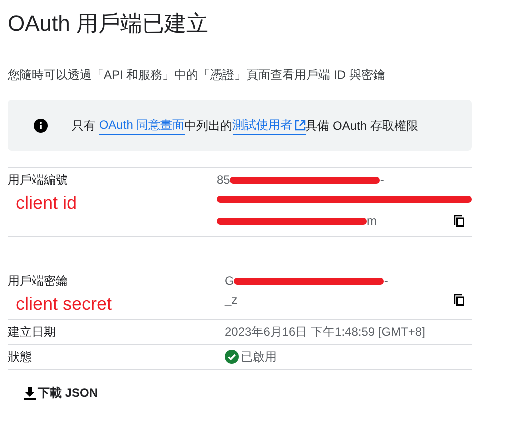  I want to click on link: 測試使用者, so click(269, 125).